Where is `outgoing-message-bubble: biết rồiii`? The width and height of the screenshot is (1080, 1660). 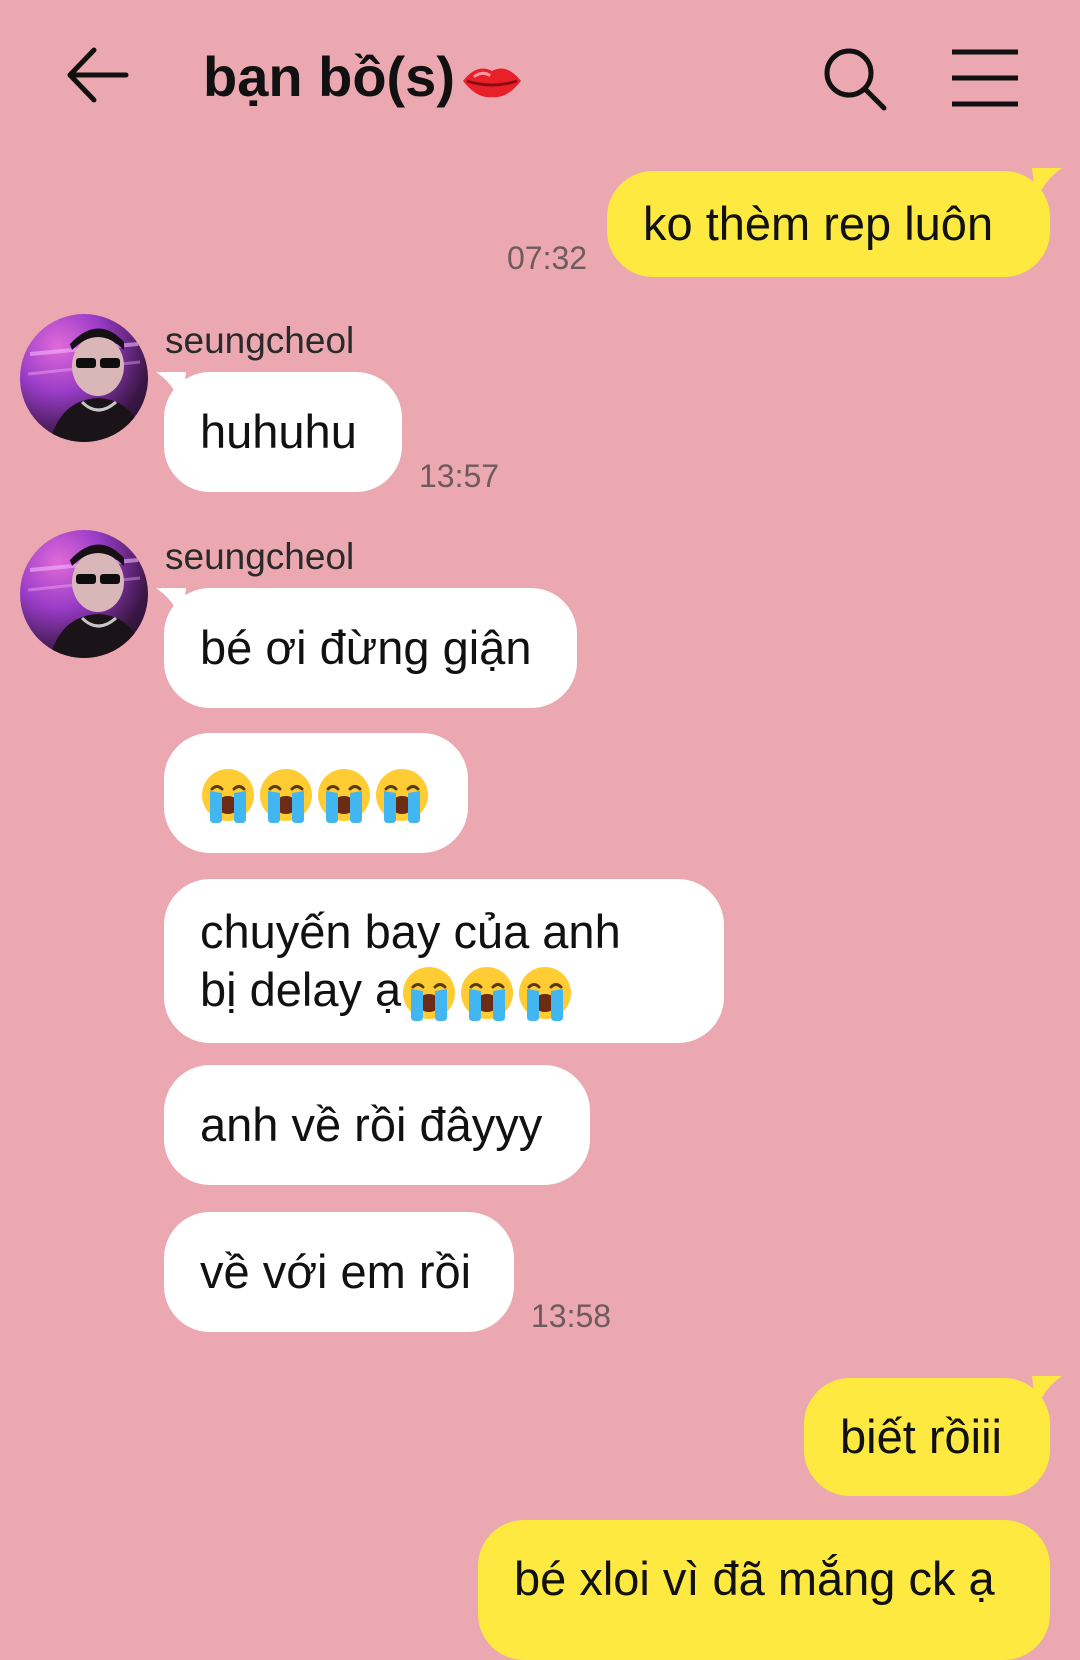
outgoing-message-bubble: biết rồiii is located at coordinates (927, 1437).